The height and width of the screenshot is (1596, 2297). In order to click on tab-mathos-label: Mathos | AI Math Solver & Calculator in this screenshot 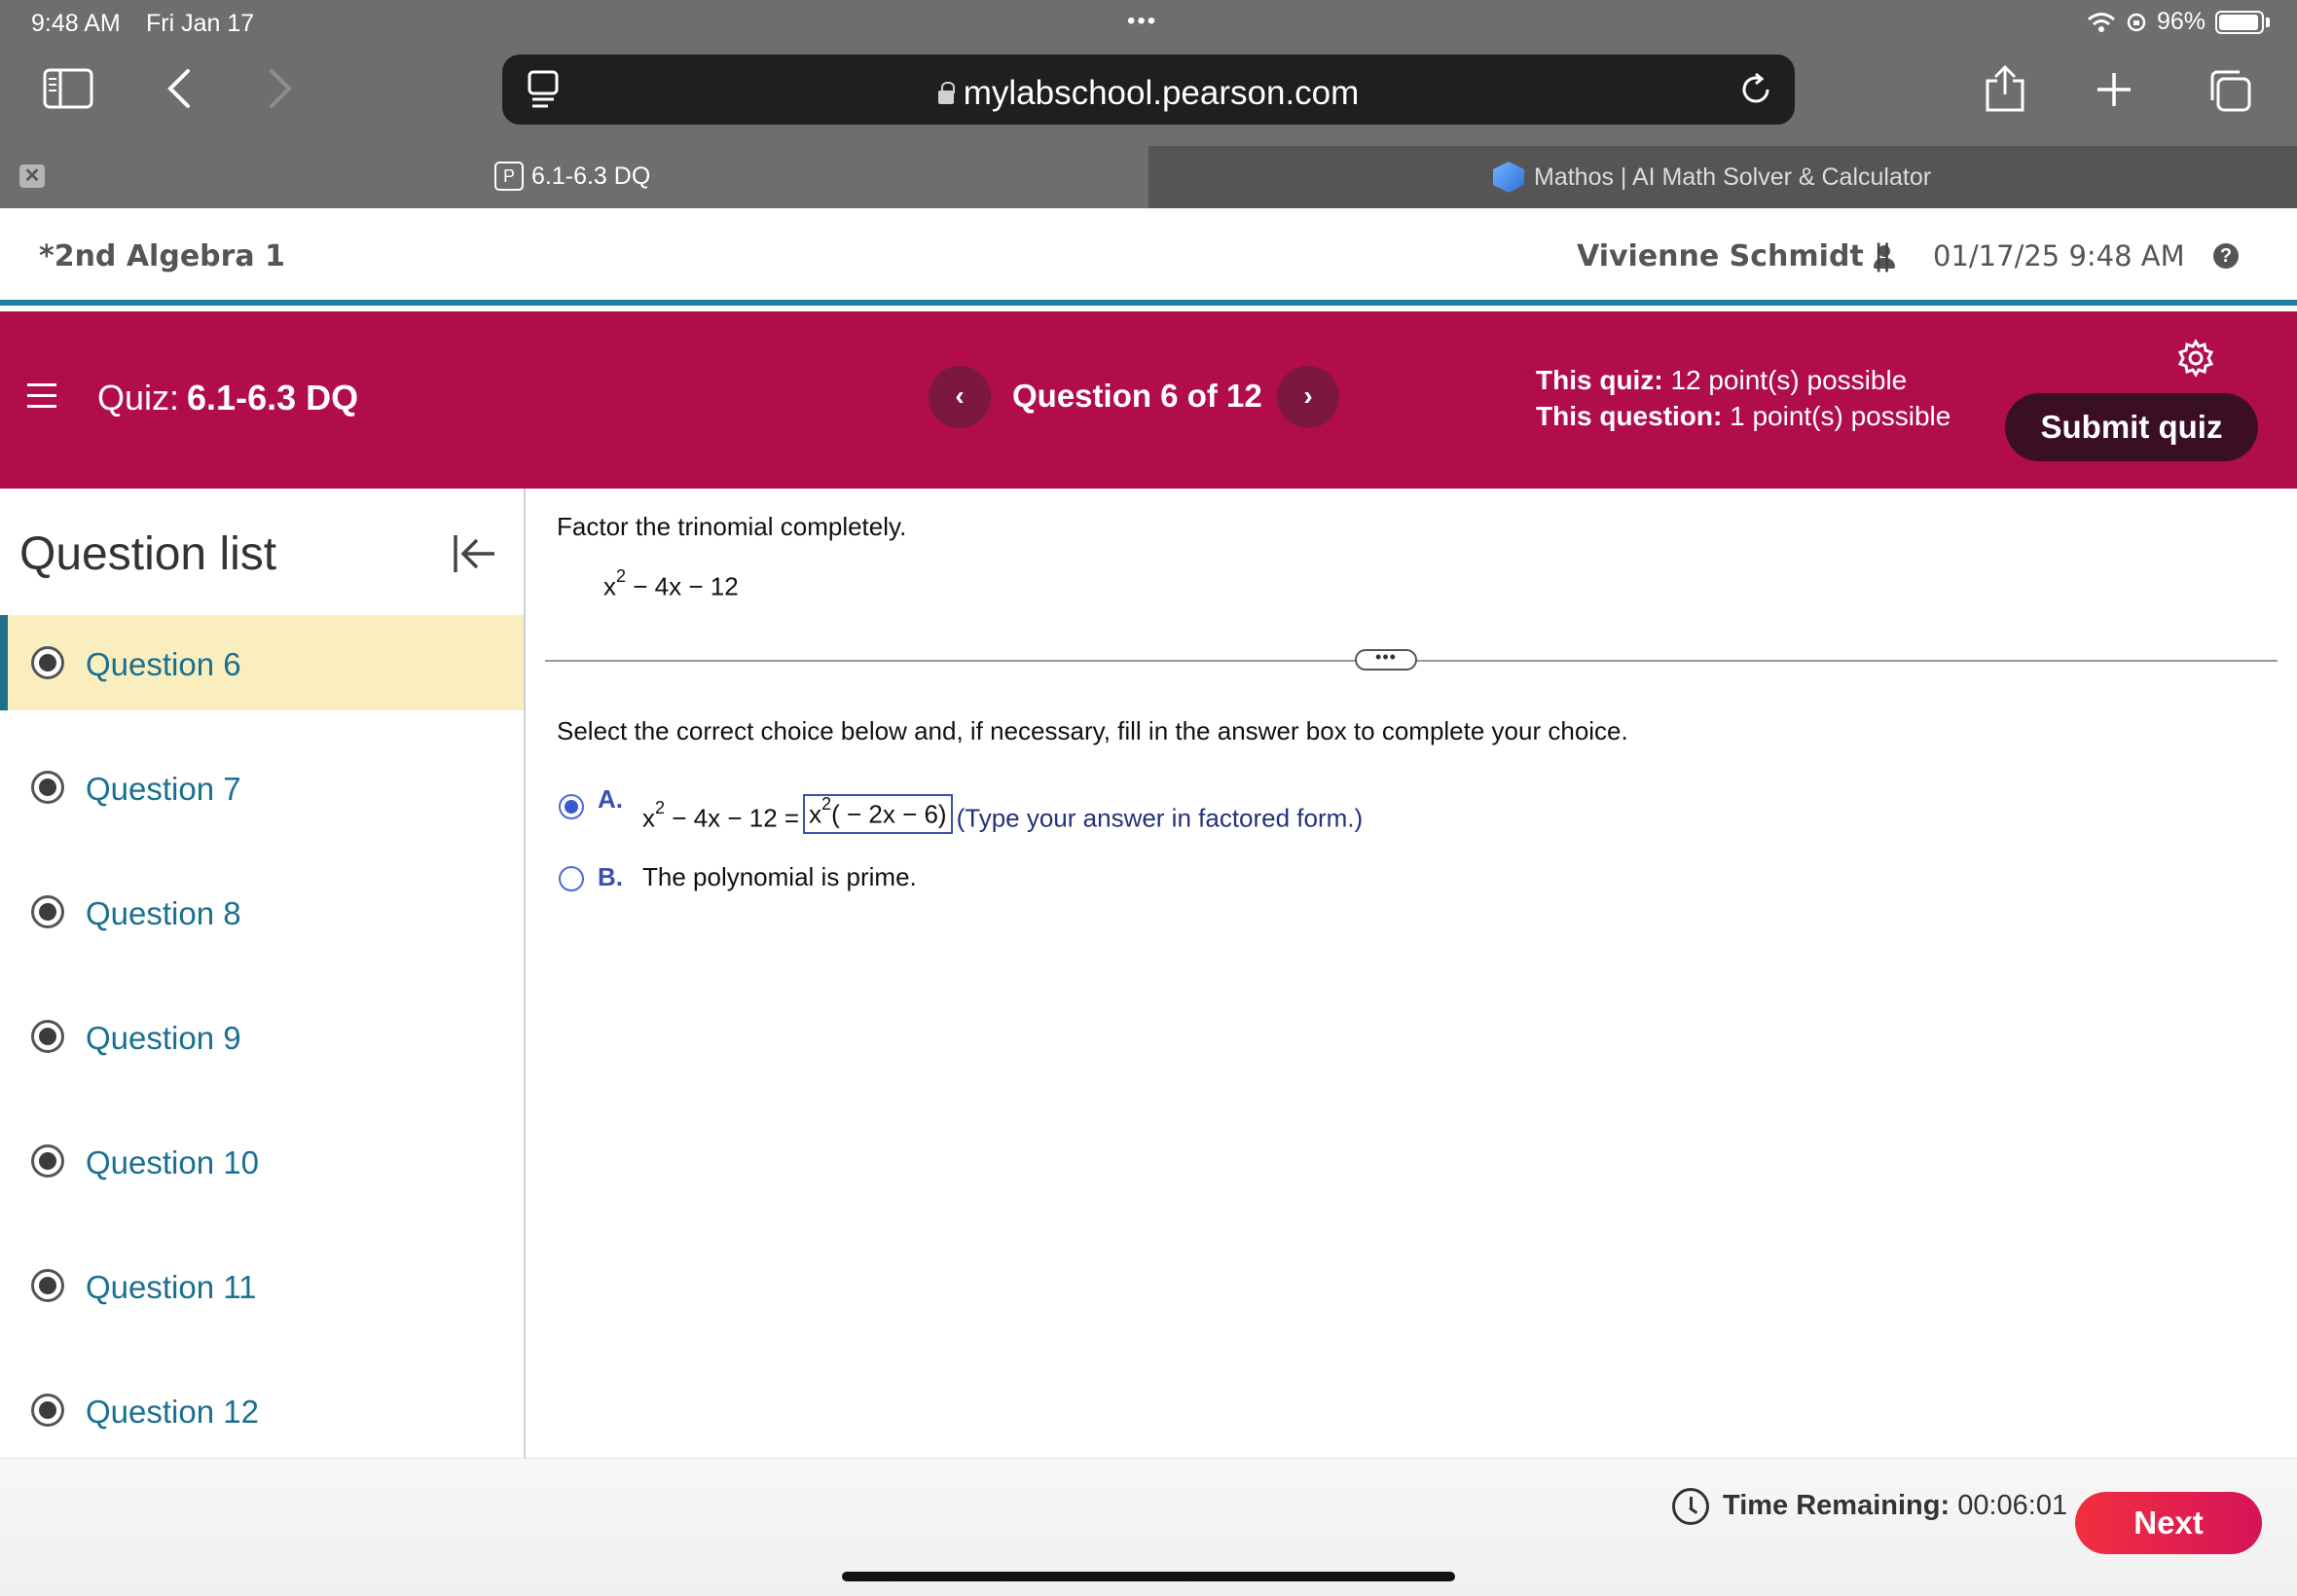, I will do `click(1712, 177)`.